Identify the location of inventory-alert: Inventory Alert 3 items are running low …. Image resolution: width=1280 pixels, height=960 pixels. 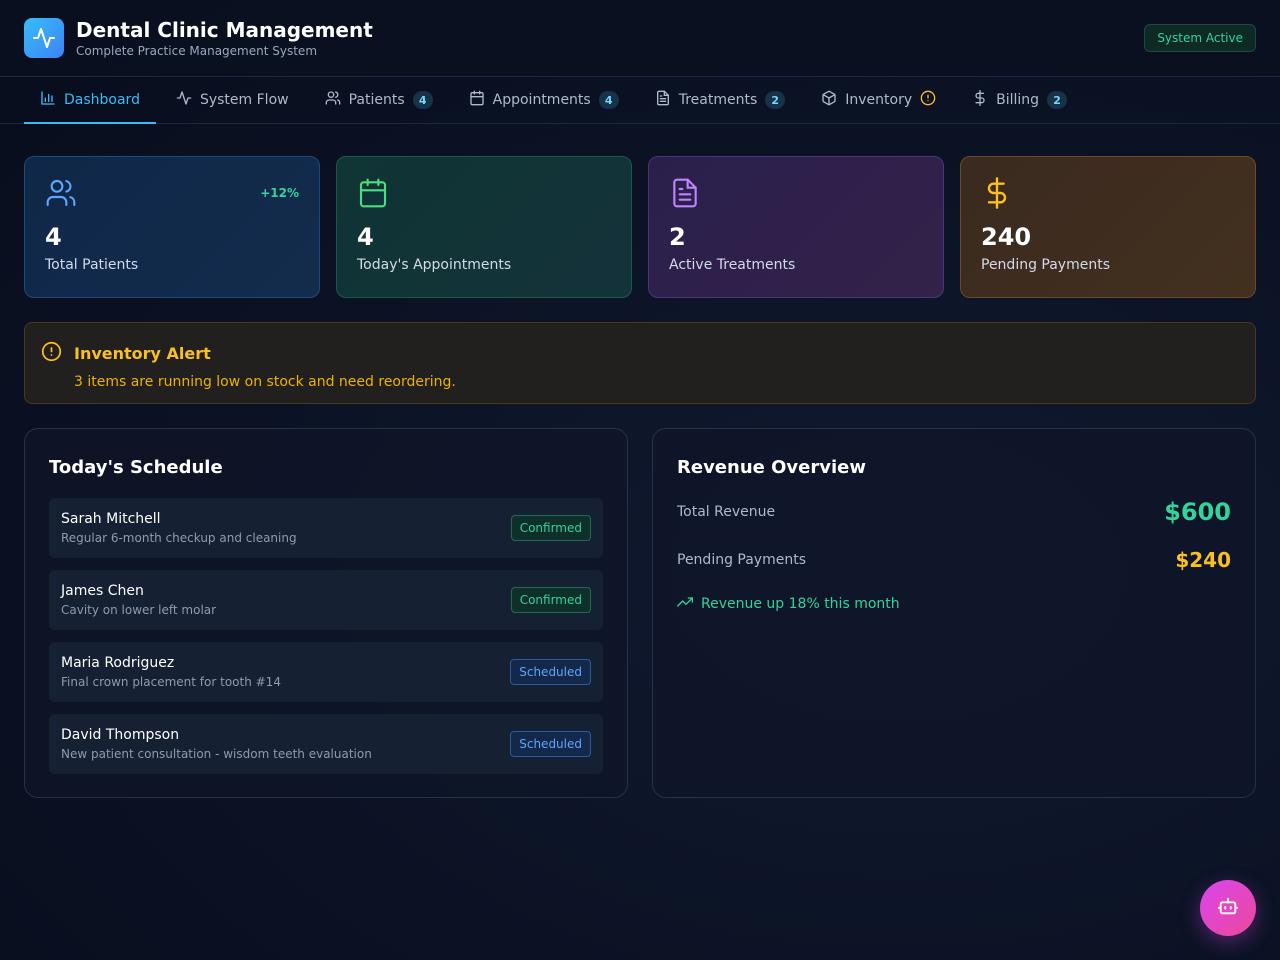
(640, 363).